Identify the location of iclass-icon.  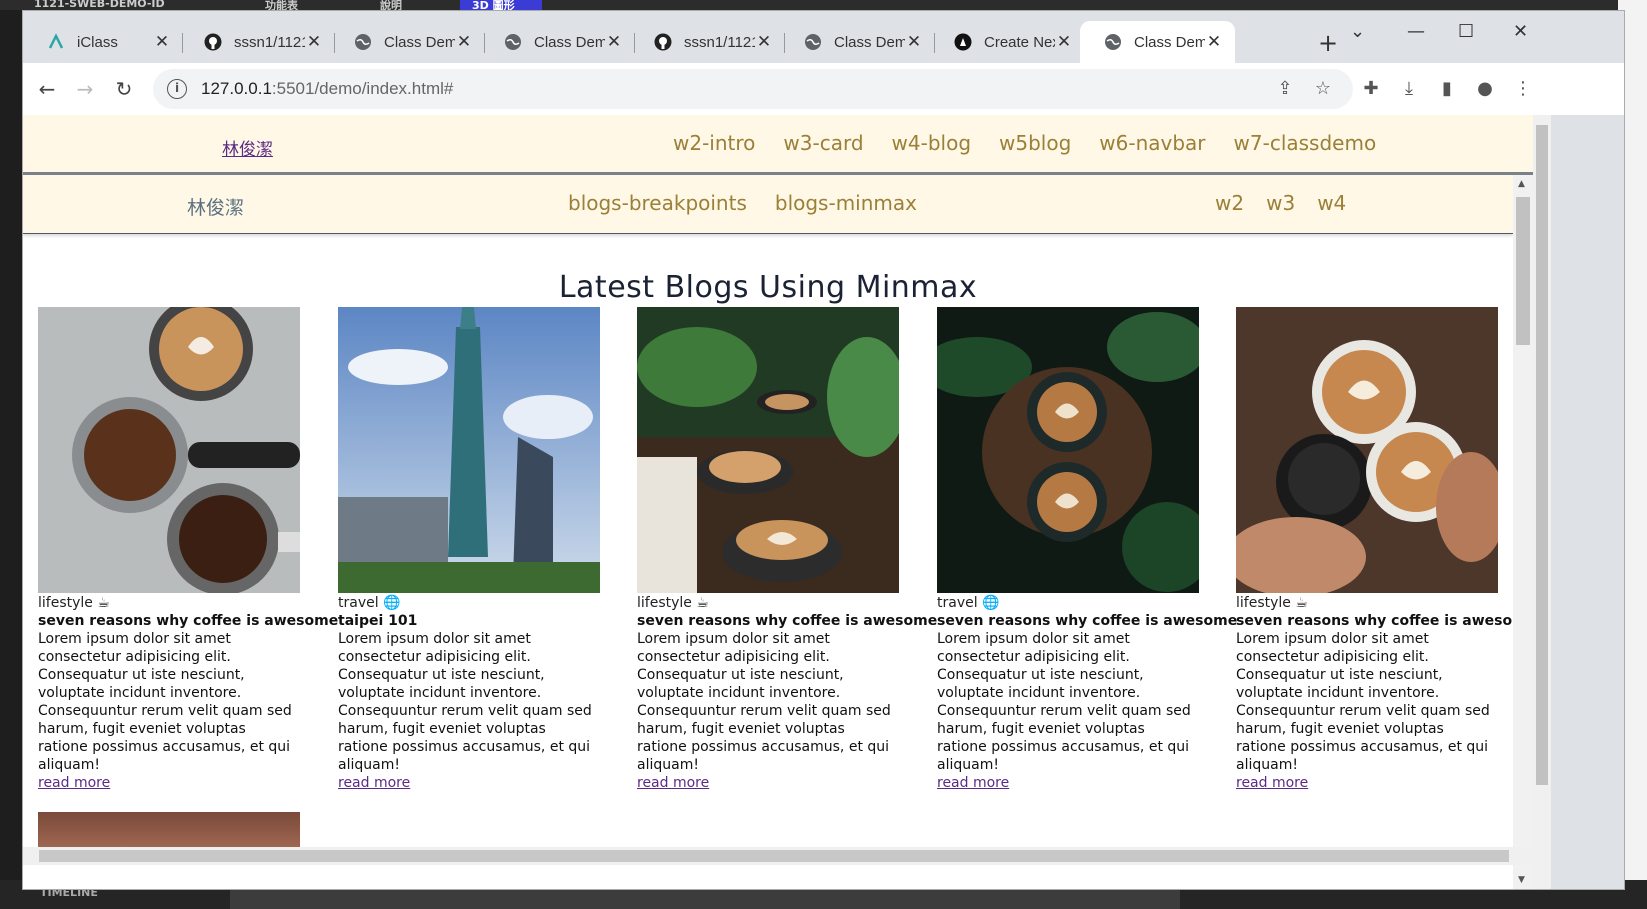
(56, 42).